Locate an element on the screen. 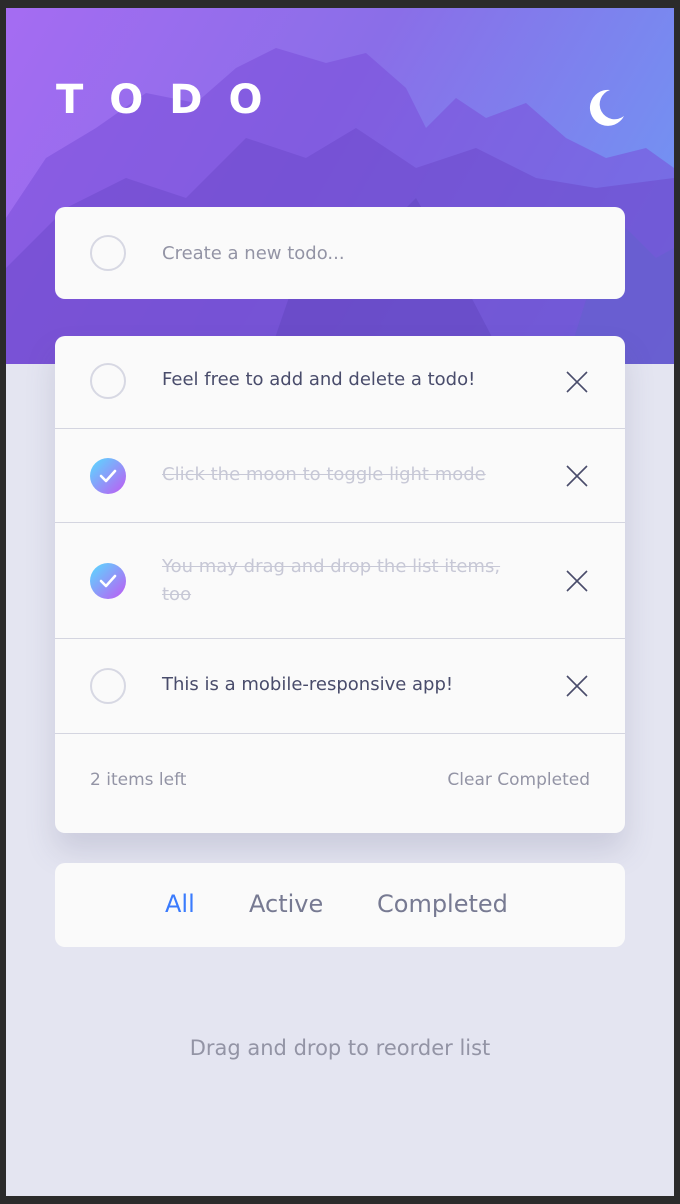 Image resolution: width=680 pixels, height=1204 pixels. todo-text: Feel free to add and delete a todo! is located at coordinates (319, 379).